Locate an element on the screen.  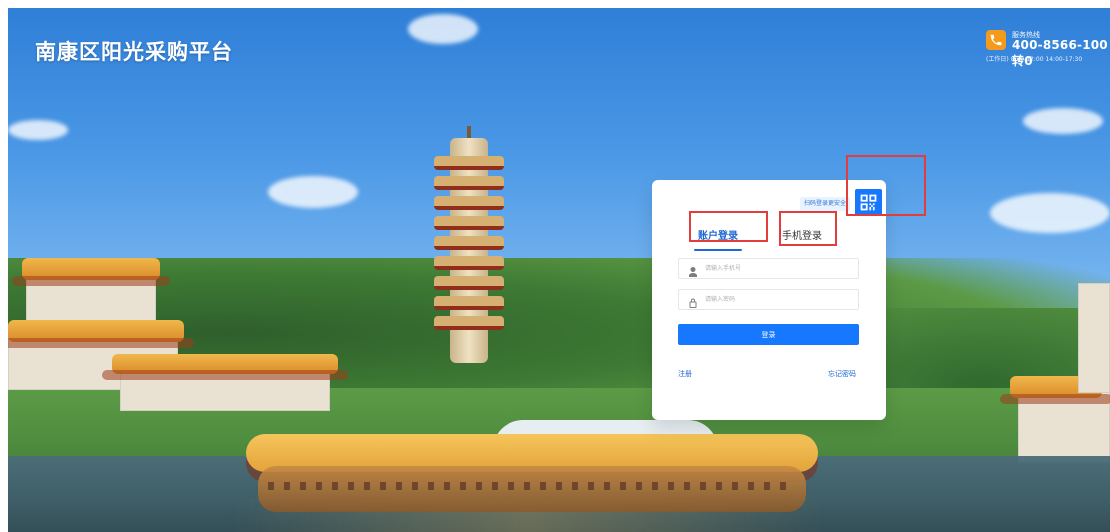
qr-login-hint: 扫码登录更安全 is located at coordinates (825, 204).